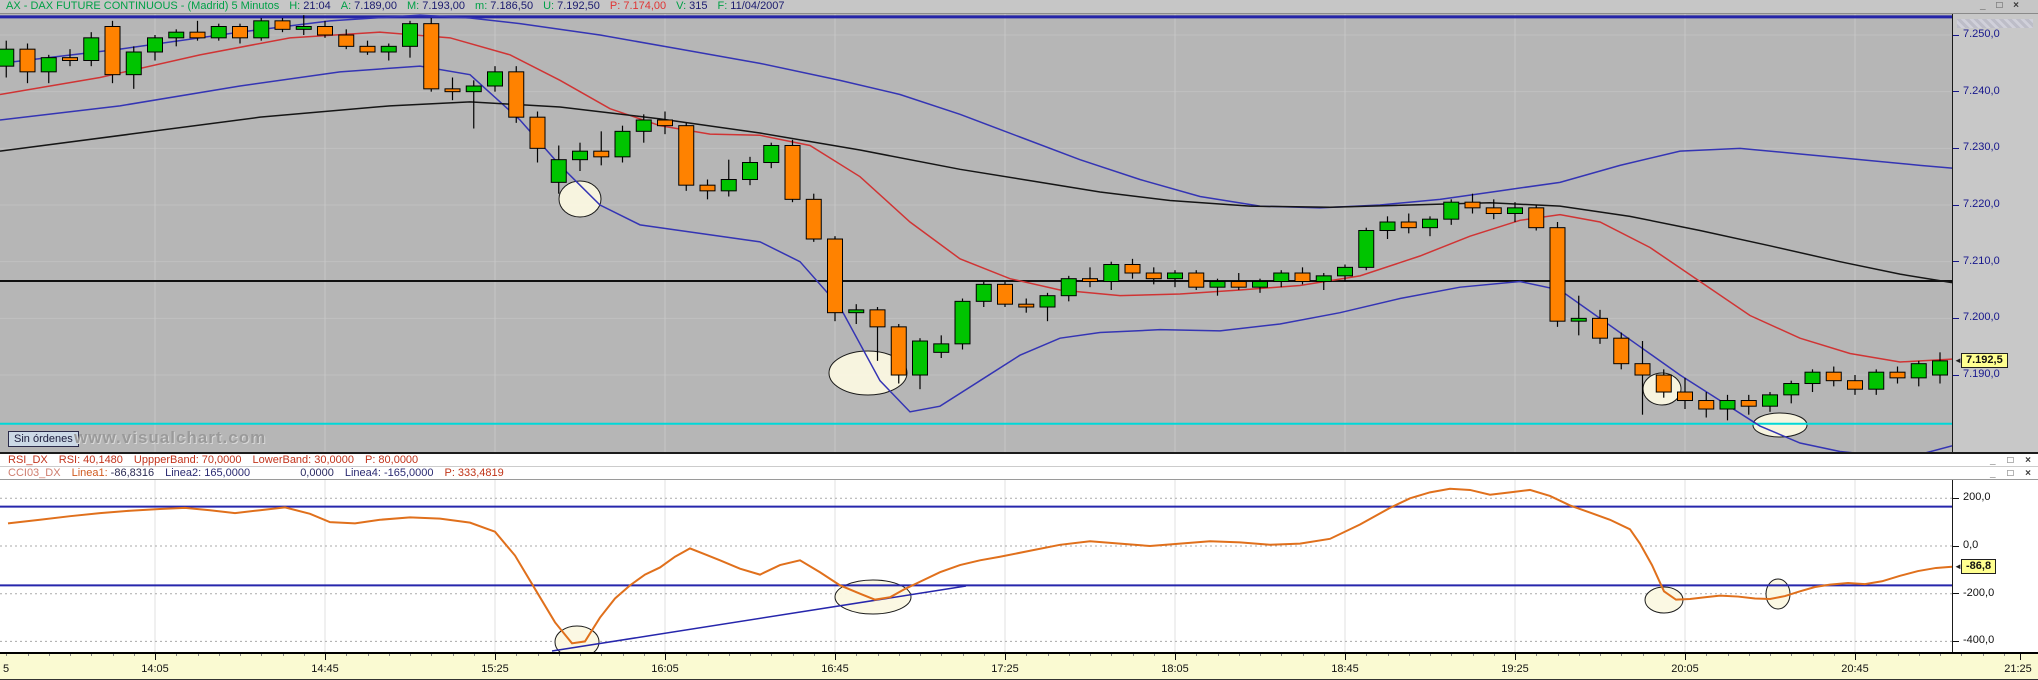 The image size is (2038, 680). I want to click on field-value: 40,1480, so click(103, 460).